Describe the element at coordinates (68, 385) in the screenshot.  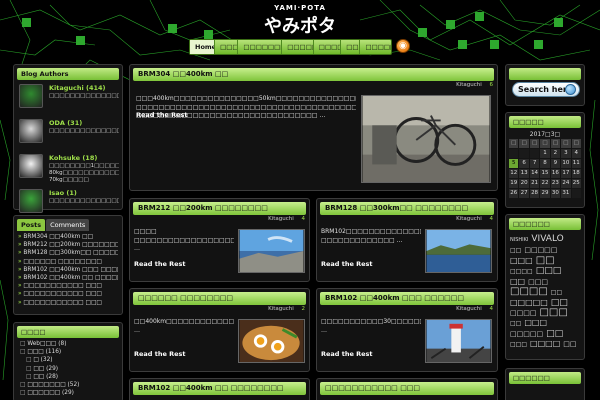
I see `category-link: □□□□□□□ (52)` at that location.